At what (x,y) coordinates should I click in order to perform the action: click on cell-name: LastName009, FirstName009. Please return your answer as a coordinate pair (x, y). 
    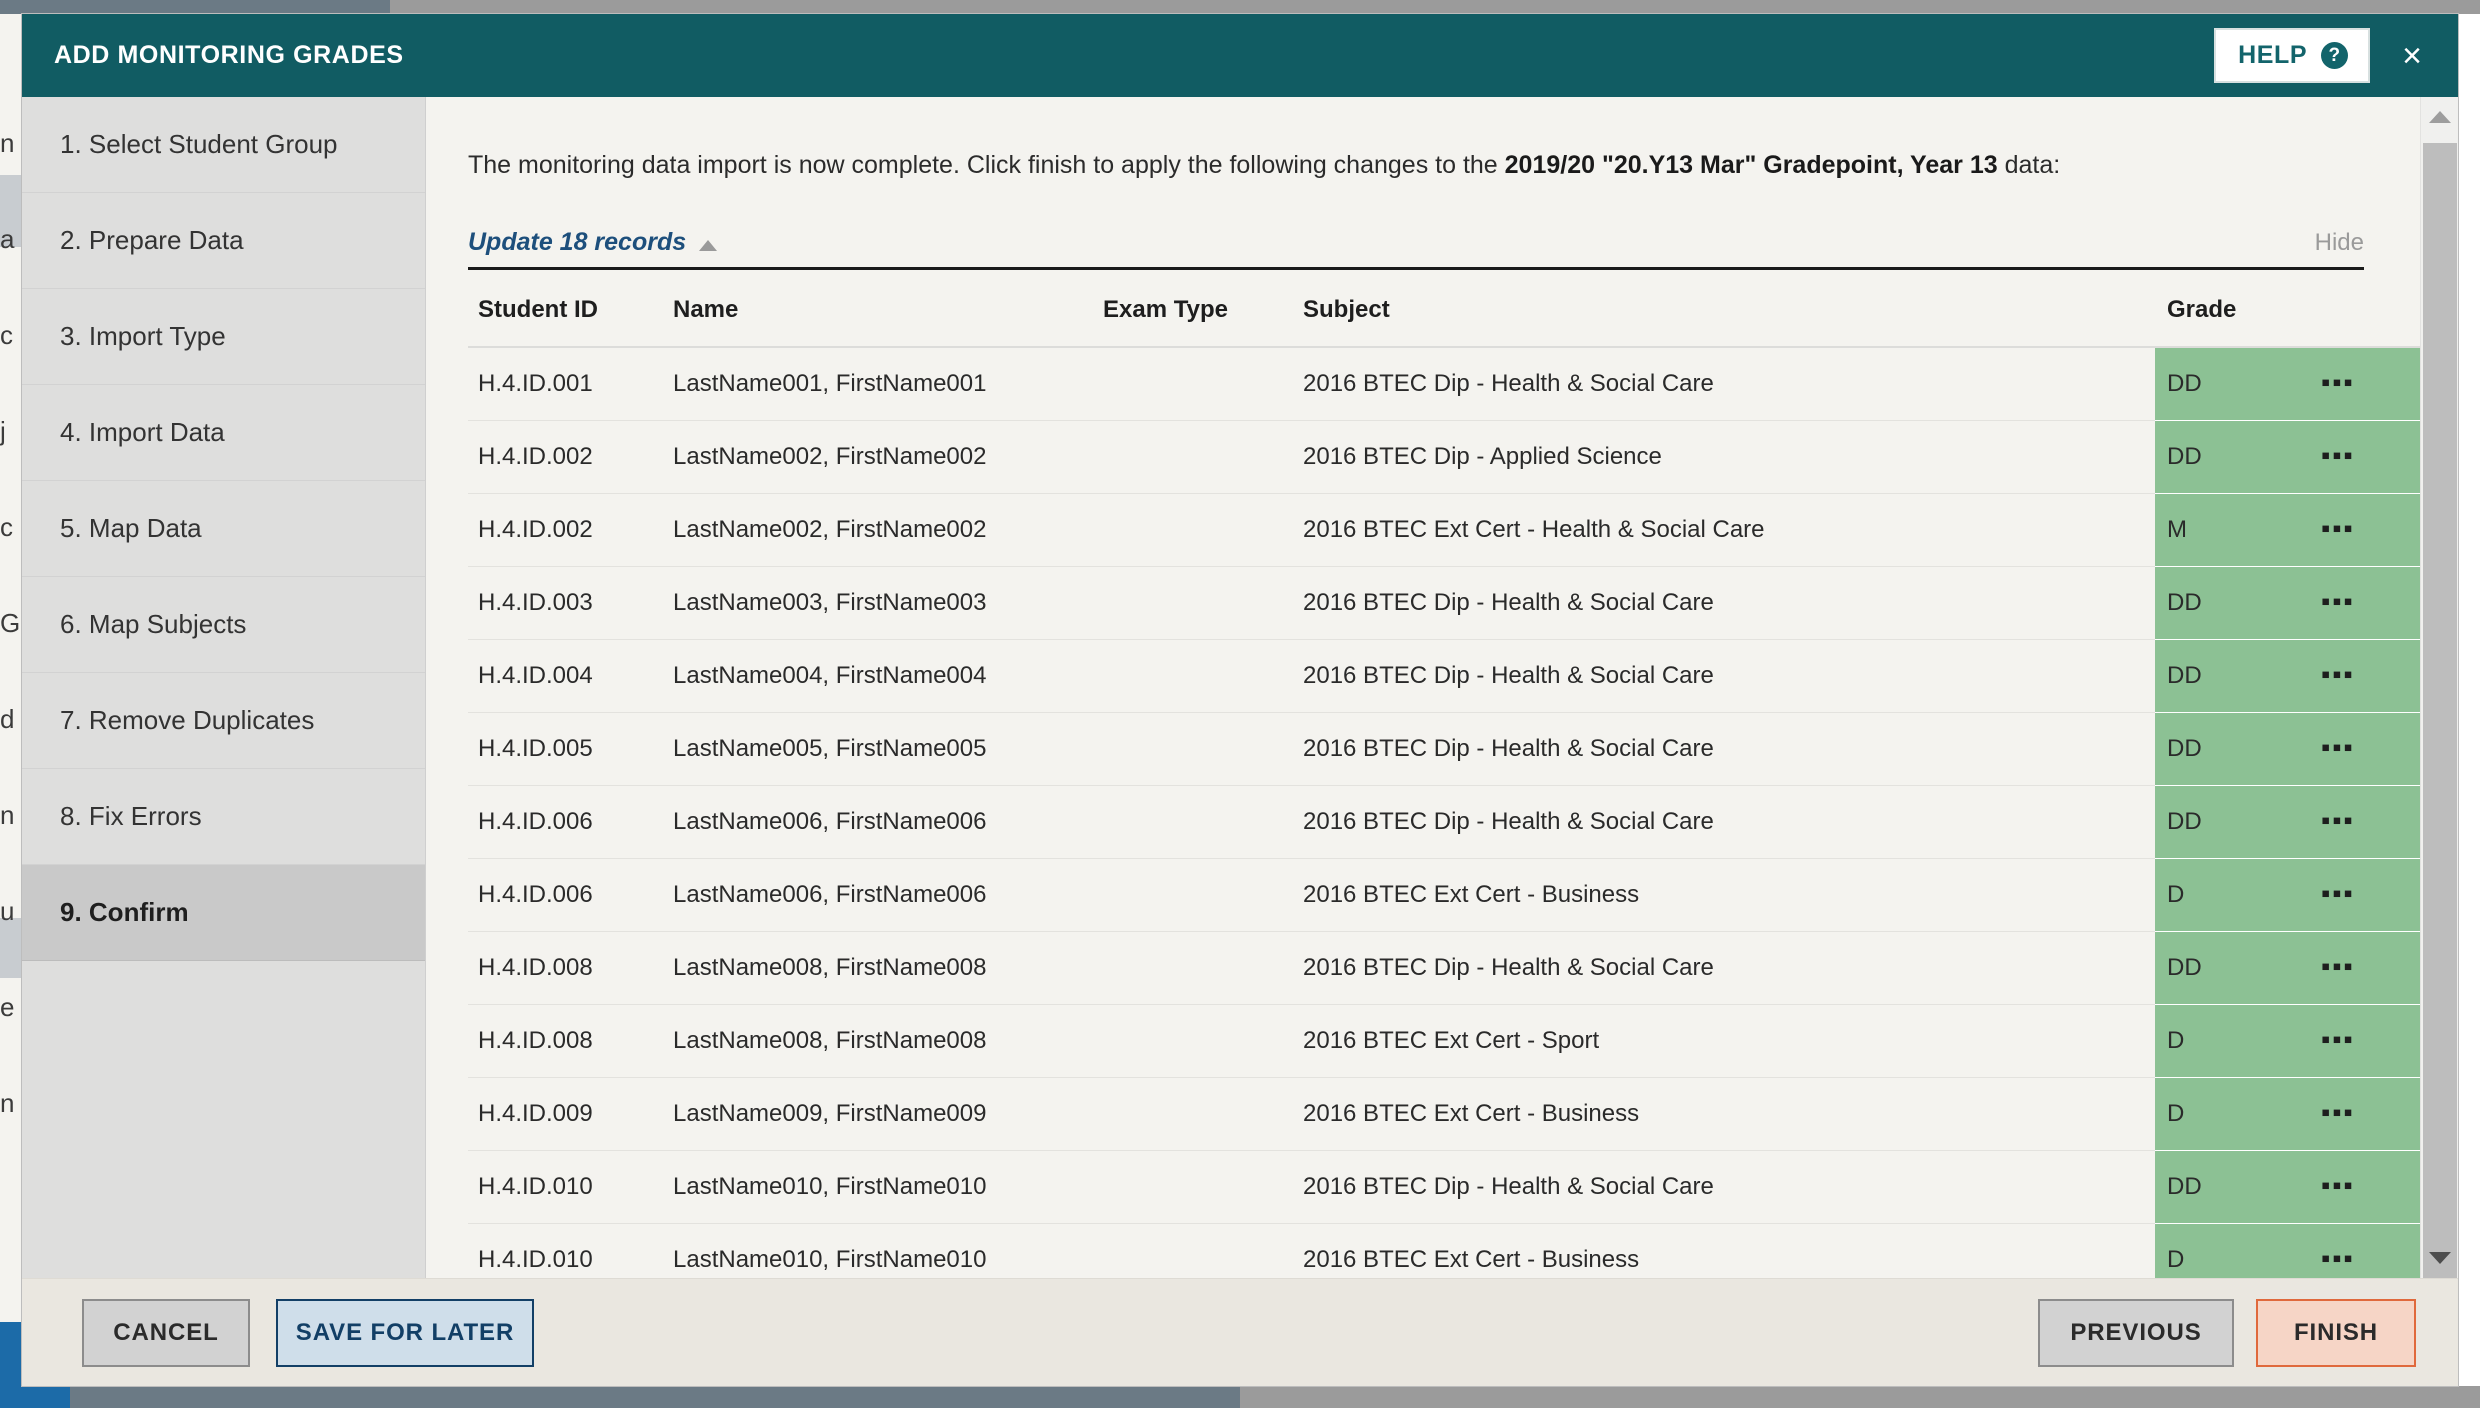
    Looking at the image, I should click on (888, 1114).